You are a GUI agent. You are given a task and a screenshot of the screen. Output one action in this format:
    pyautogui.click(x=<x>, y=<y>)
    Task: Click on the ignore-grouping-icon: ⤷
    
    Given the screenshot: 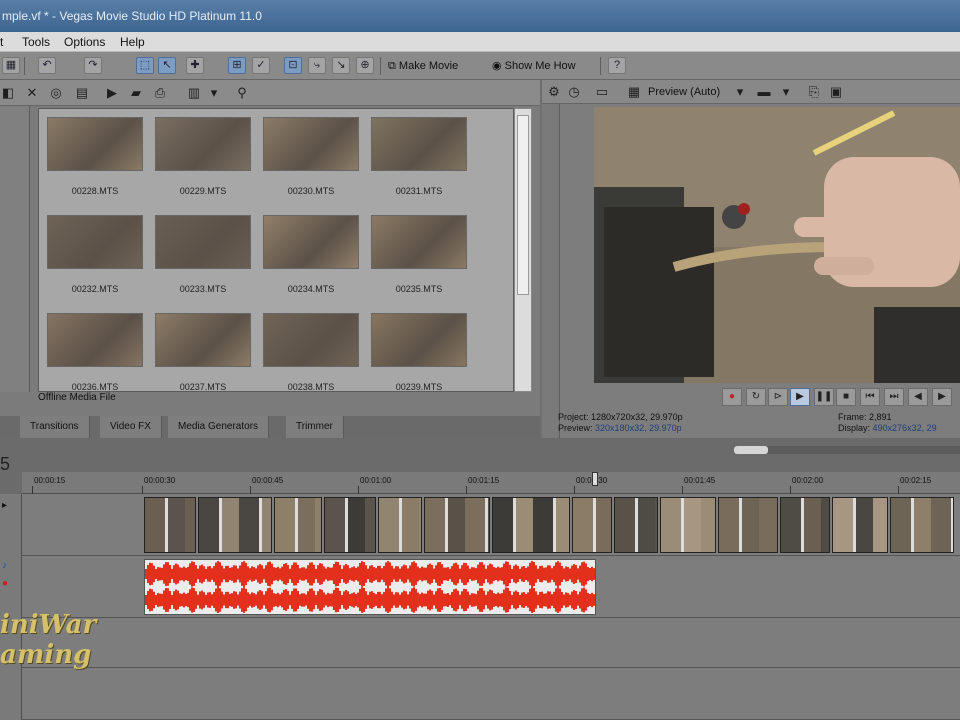 What is the action you would take?
    pyautogui.click(x=317, y=65)
    